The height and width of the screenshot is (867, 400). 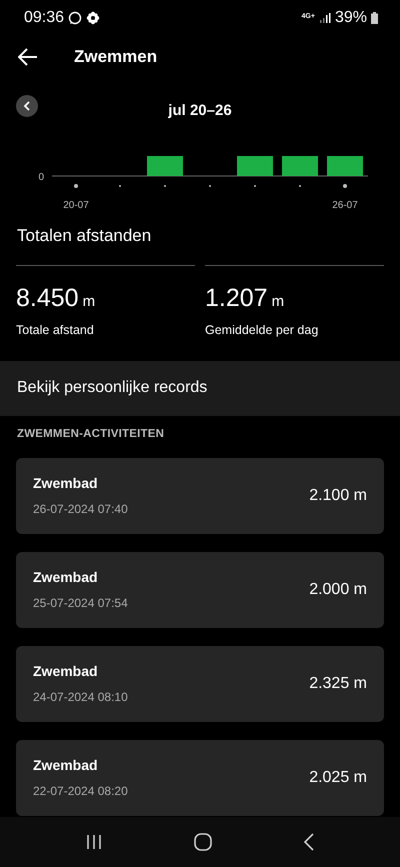 I want to click on activity-card: Zwembad 26-07-2024 07:40 2.100 m, so click(x=200, y=496).